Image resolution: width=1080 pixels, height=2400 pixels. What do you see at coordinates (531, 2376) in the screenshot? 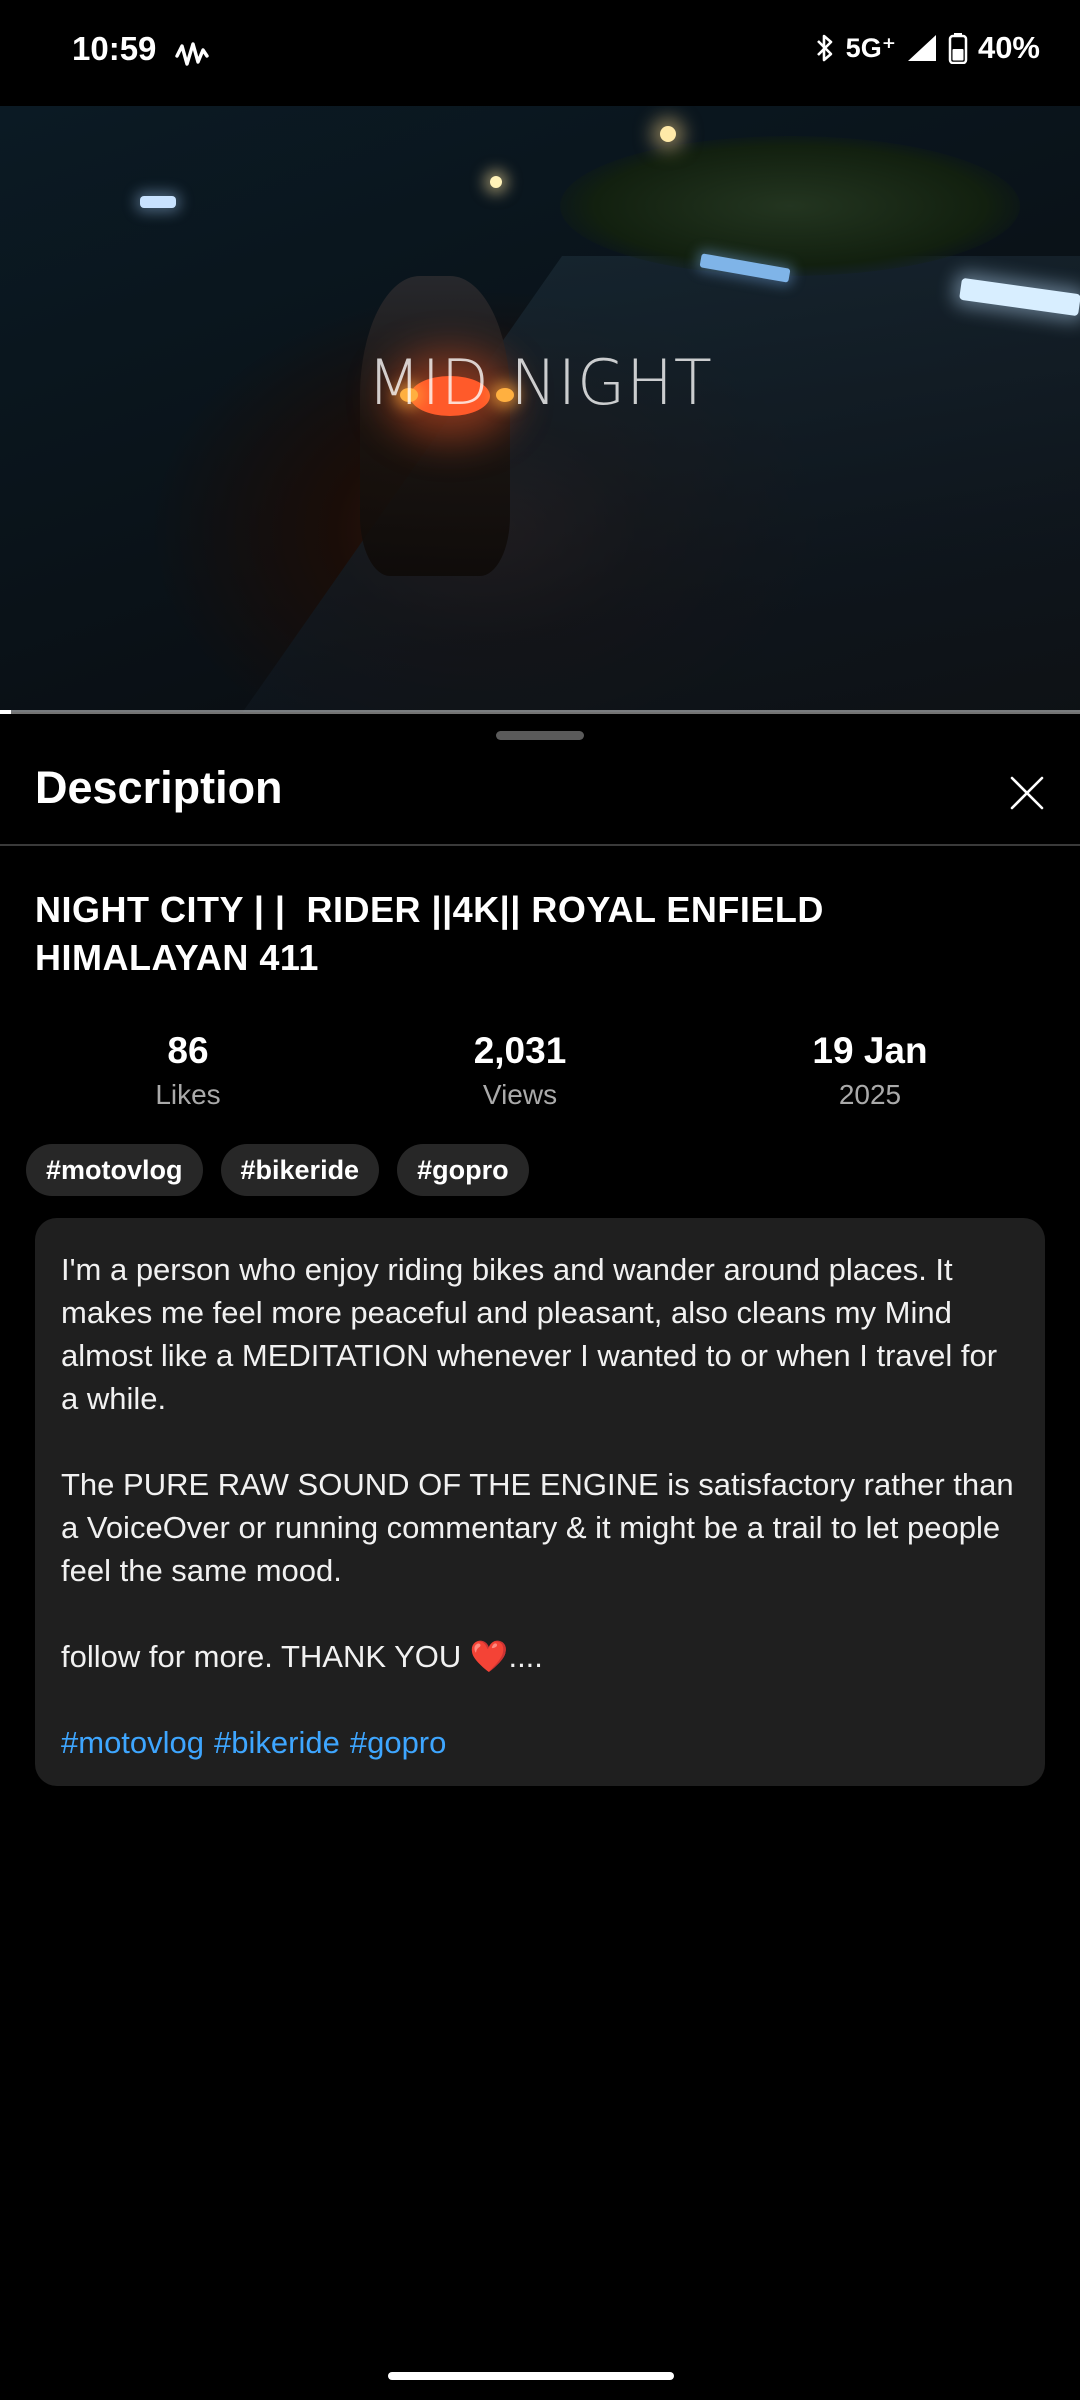
I see `home-indicator` at bounding box center [531, 2376].